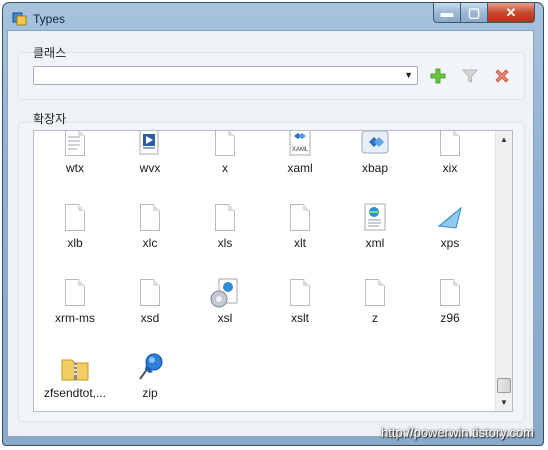 The height and width of the screenshot is (450, 548). I want to click on close-icon: ✕, so click(511, 12).